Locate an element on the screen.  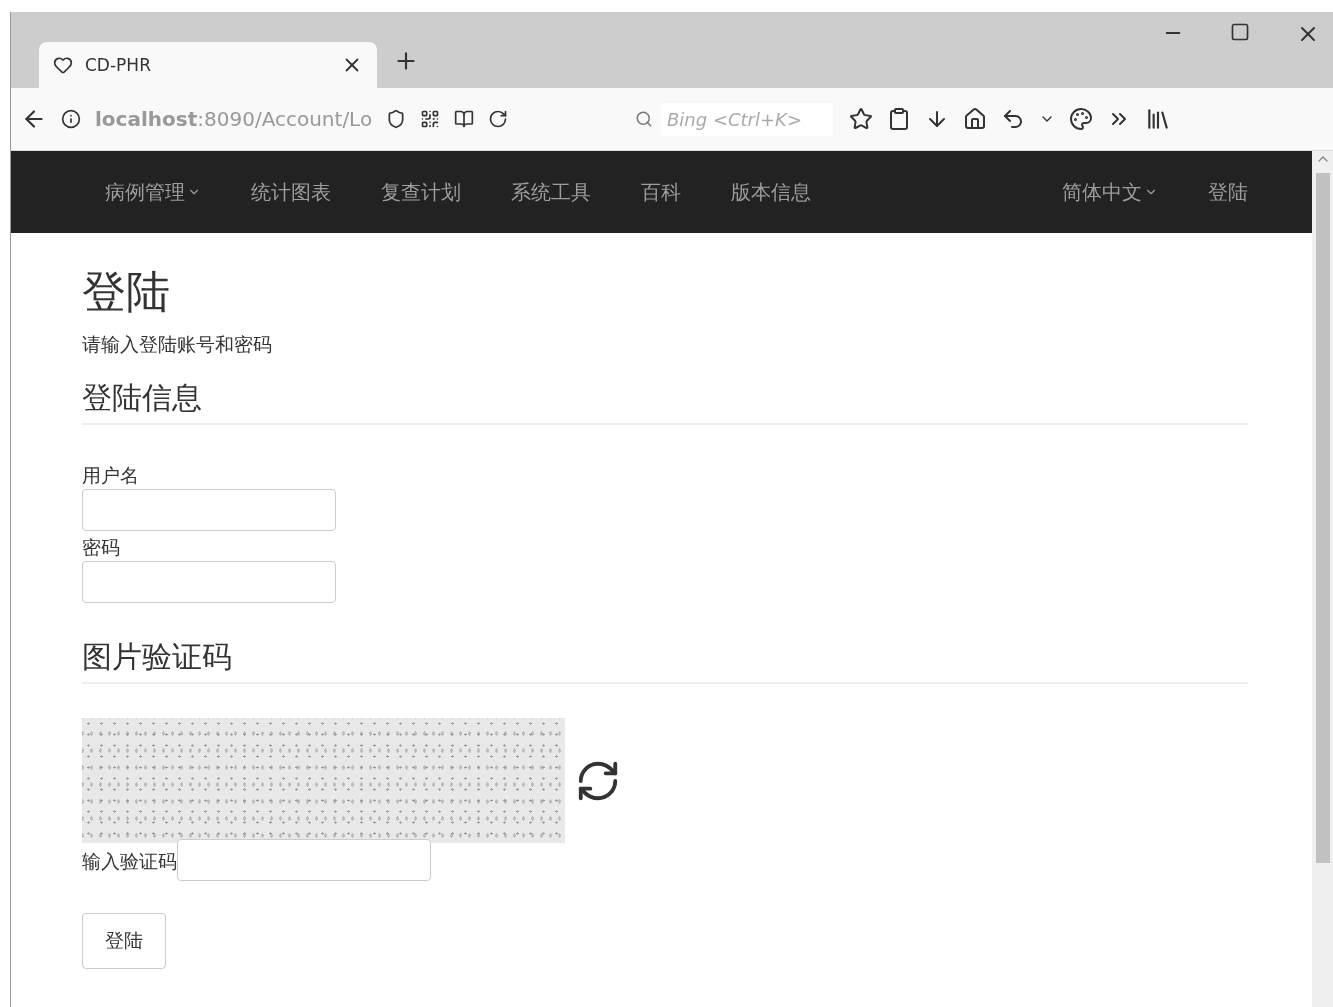
nav-link: 版本信息 is located at coordinates (771, 192).